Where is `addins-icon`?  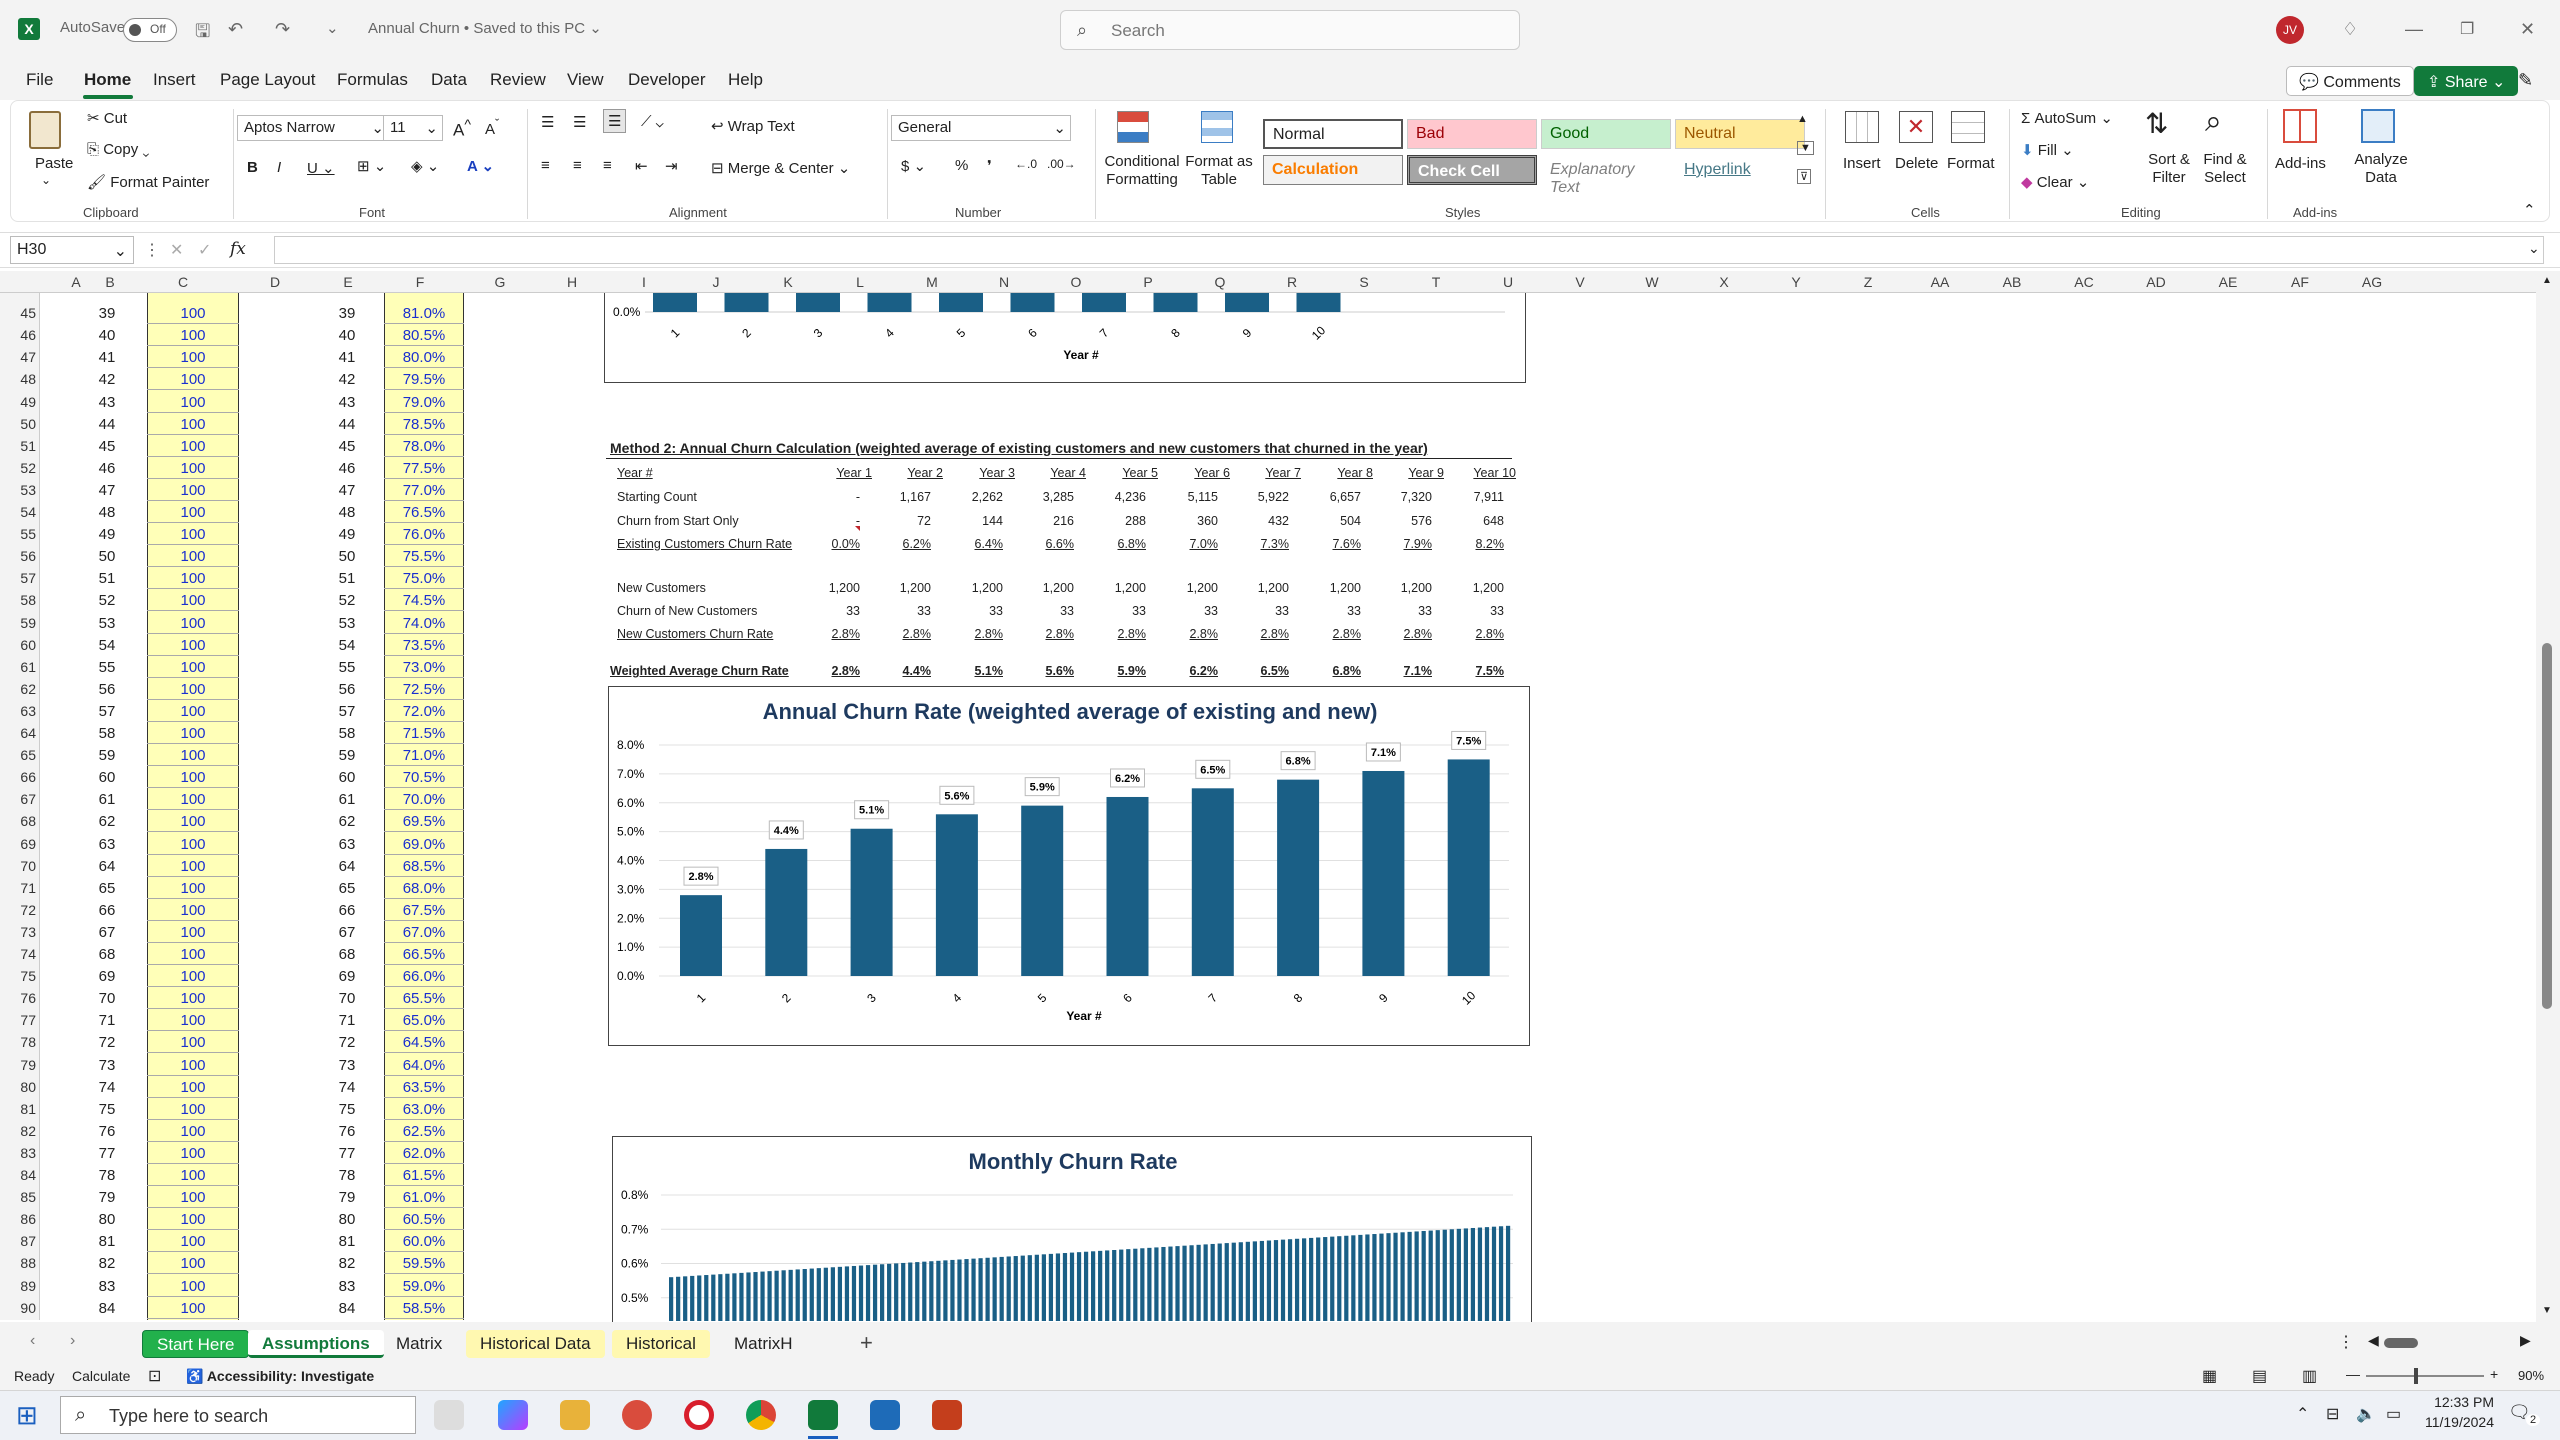
addins-icon is located at coordinates (2300, 126).